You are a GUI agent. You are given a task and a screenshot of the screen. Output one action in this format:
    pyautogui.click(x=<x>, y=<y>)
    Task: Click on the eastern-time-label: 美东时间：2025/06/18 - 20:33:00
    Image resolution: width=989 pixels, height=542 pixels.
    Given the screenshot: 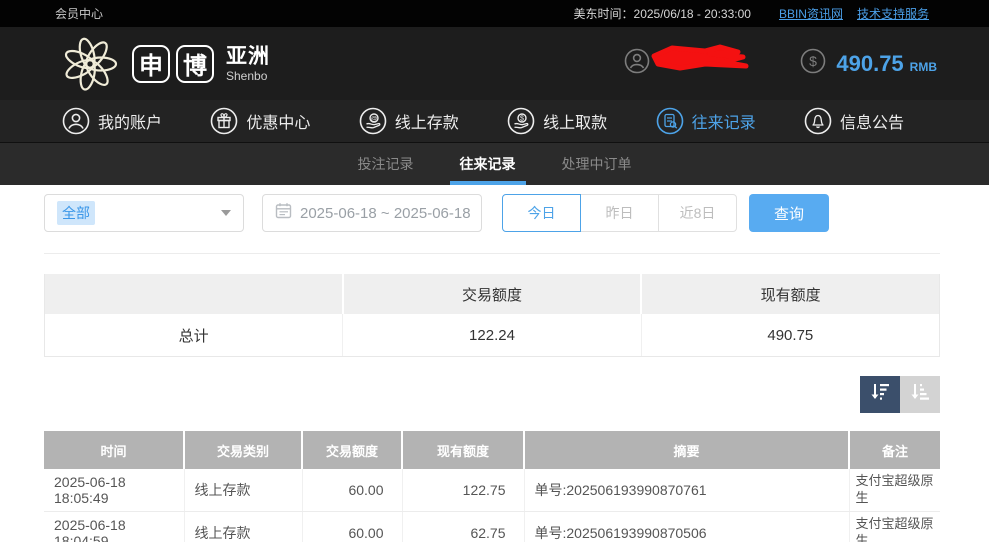 What is the action you would take?
    pyautogui.click(x=662, y=14)
    